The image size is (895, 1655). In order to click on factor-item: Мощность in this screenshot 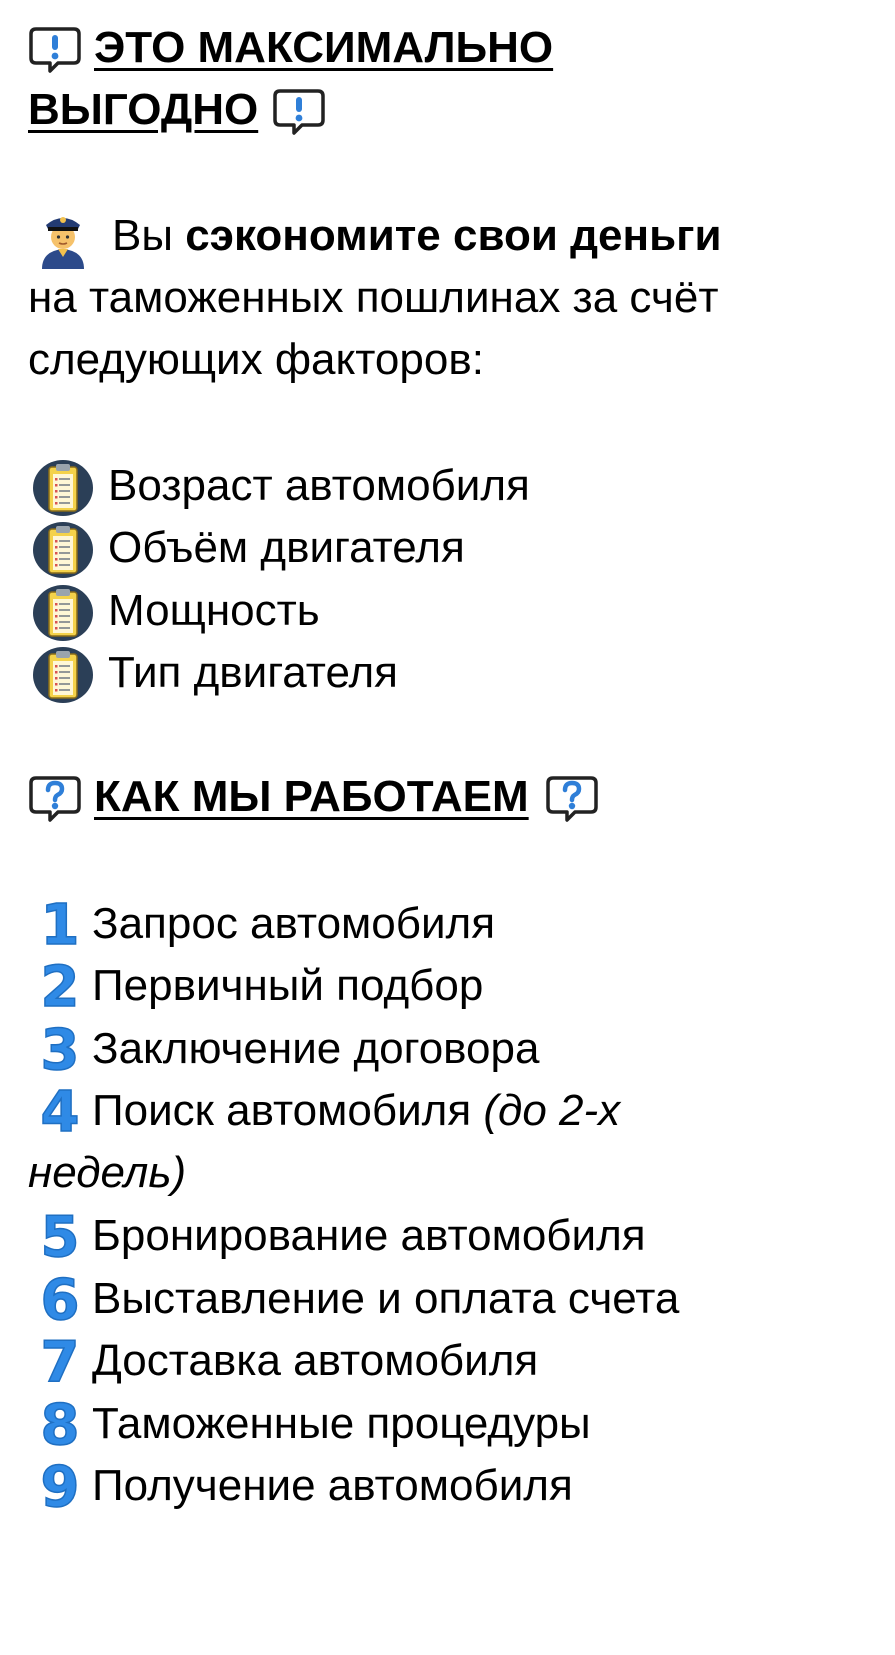, I will do `click(174, 611)`.